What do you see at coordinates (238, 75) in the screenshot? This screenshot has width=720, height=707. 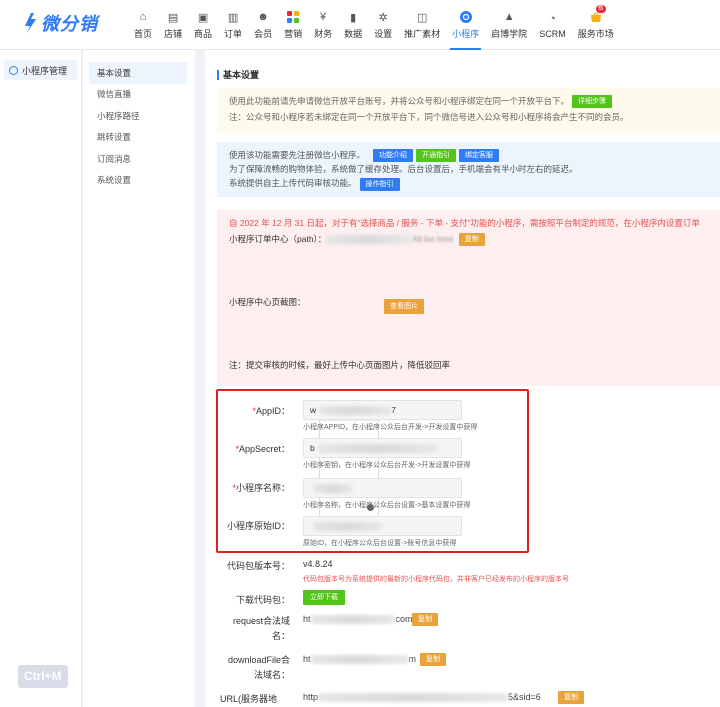 I see `section-title: 基本设置` at bounding box center [238, 75].